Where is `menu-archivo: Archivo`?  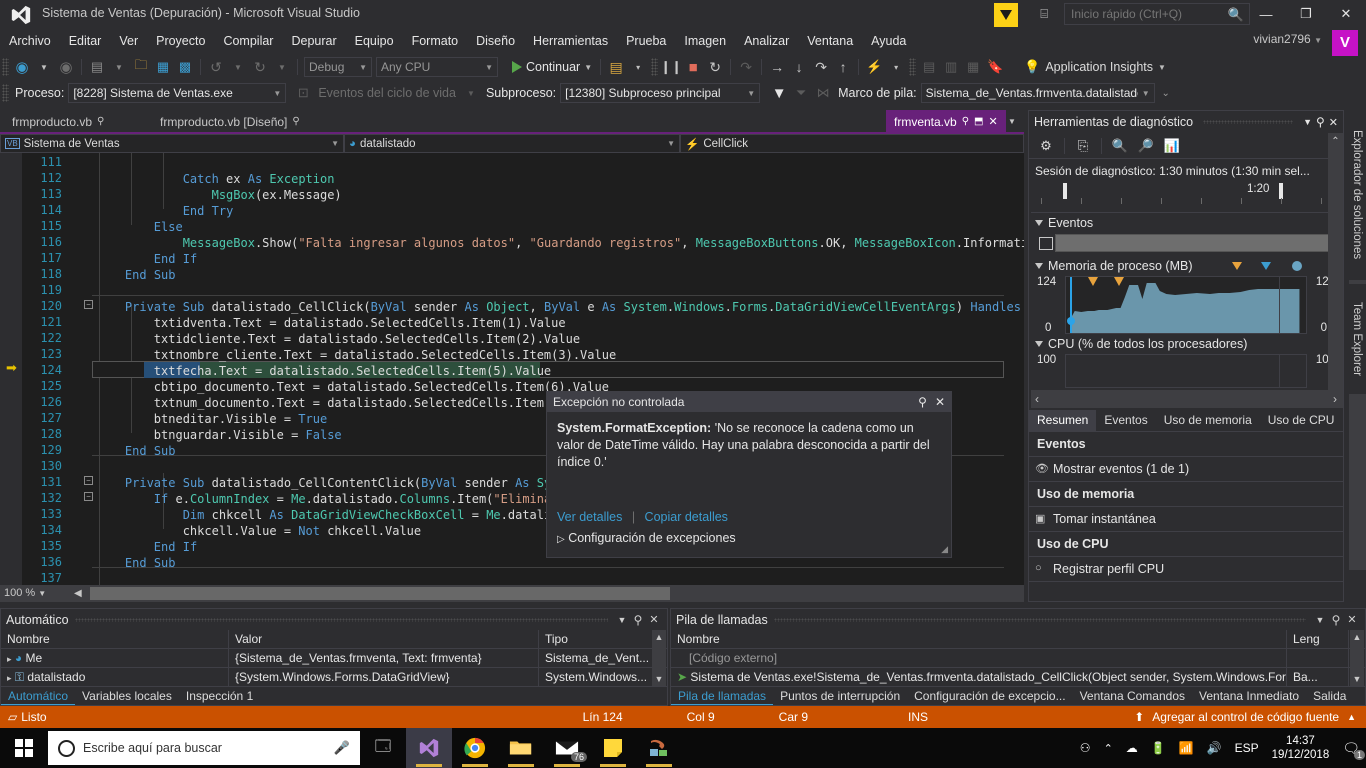
menu-archivo: Archivo is located at coordinates (30, 41).